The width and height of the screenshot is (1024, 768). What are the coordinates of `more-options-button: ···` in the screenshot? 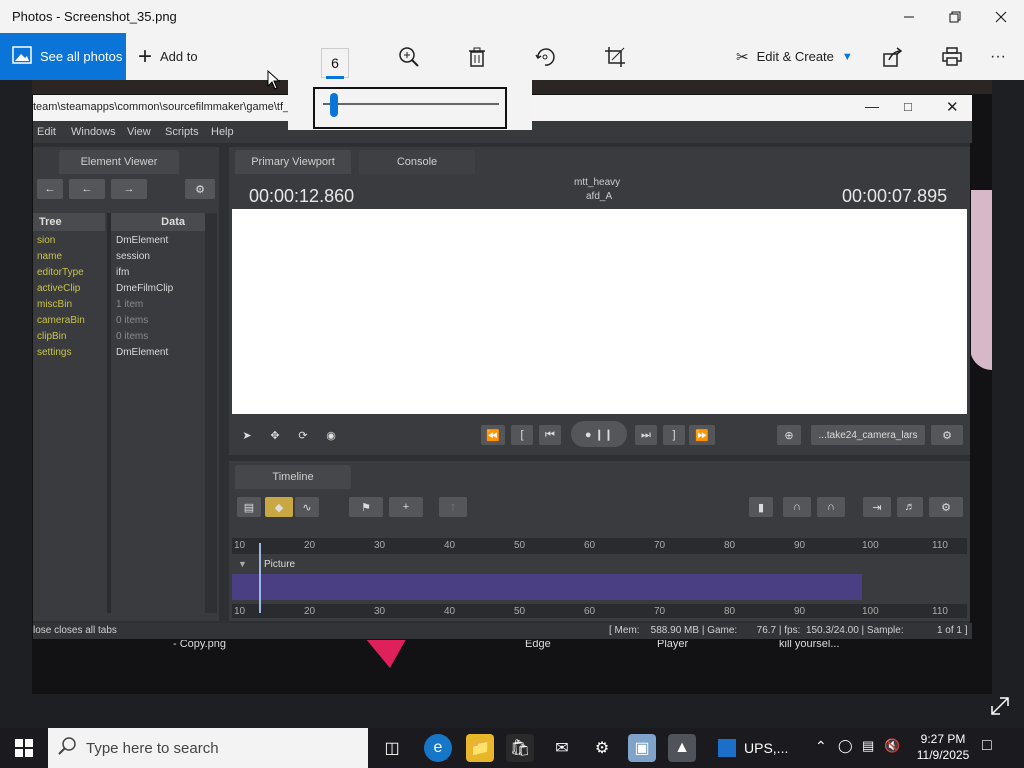 It's located at (998, 56).